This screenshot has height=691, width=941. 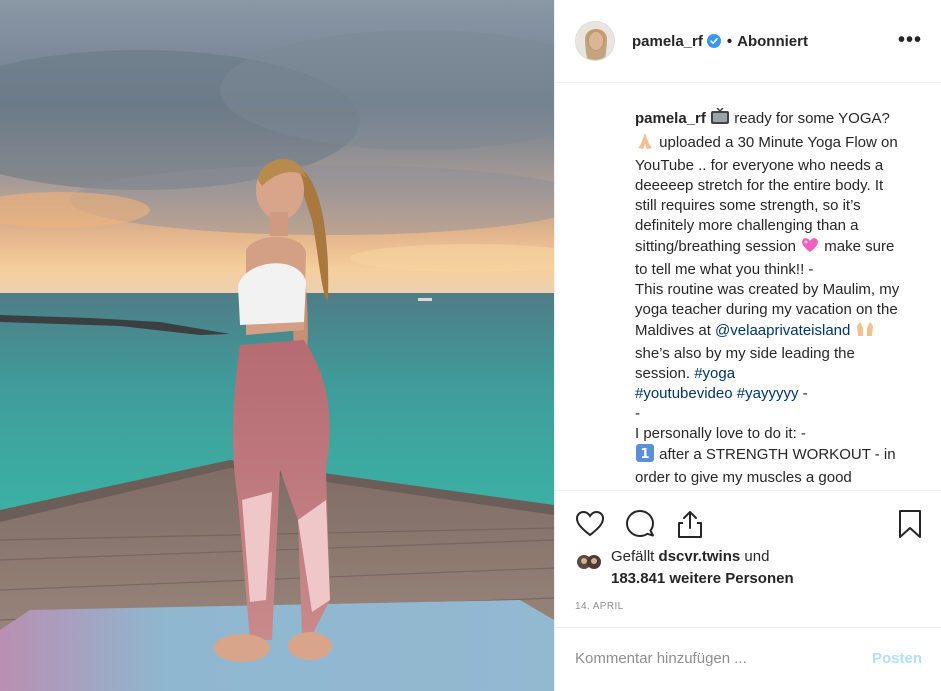 I want to click on tv-emoji-icon, so click(x=720, y=119).